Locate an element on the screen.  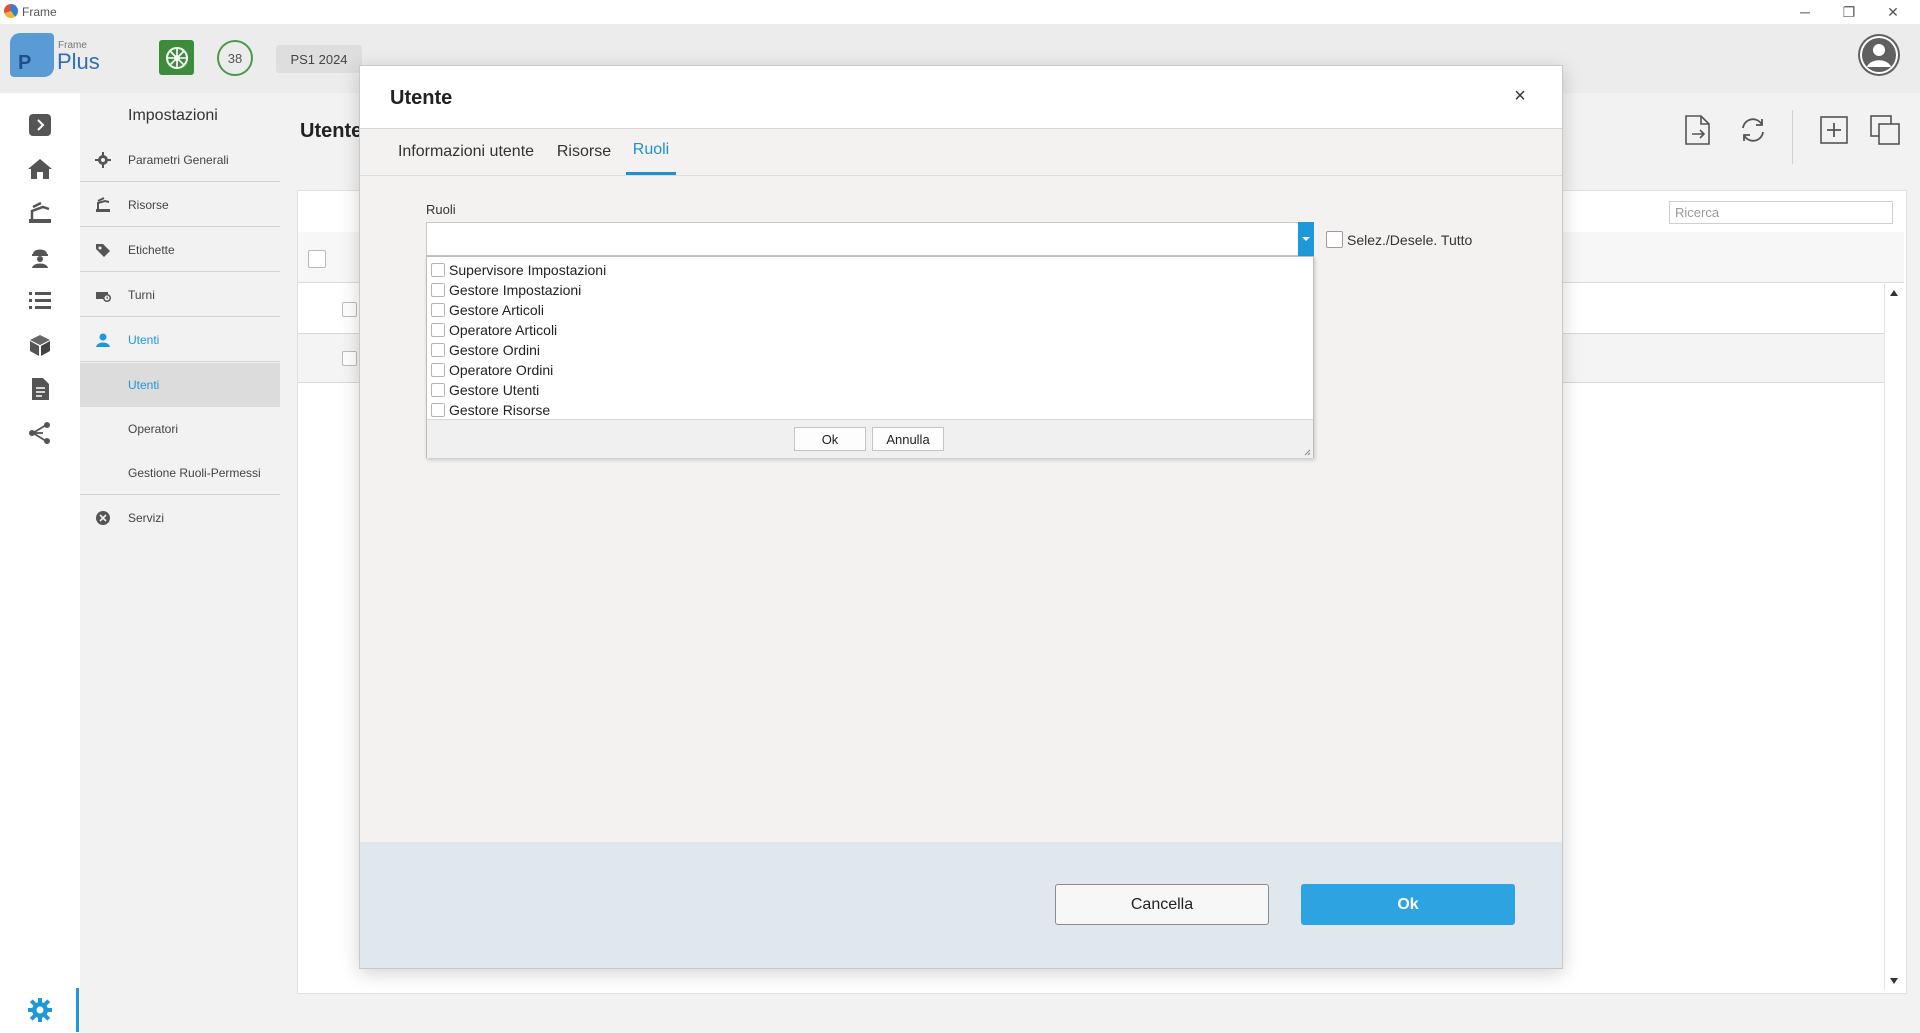
tag-icon is located at coordinates (103, 250).